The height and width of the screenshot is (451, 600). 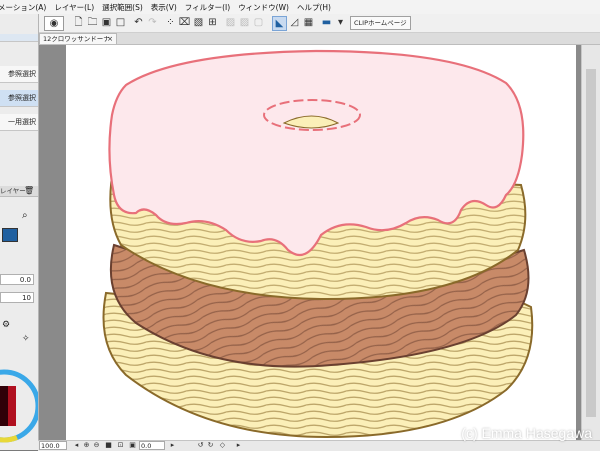 What do you see at coordinates (326, 22) in the screenshot?
I see `color-icon: ▬` at bounding box center [326, 22].